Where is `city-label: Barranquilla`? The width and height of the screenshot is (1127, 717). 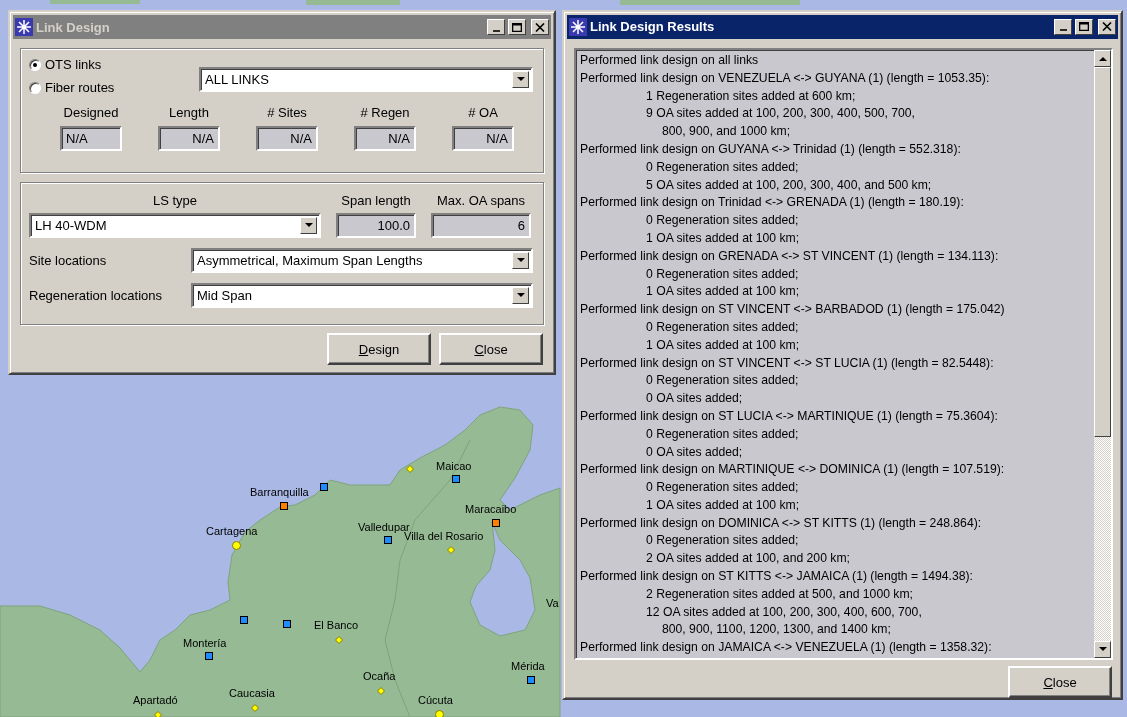 city-label: Barranquilla is located at coordinates (279, 492).